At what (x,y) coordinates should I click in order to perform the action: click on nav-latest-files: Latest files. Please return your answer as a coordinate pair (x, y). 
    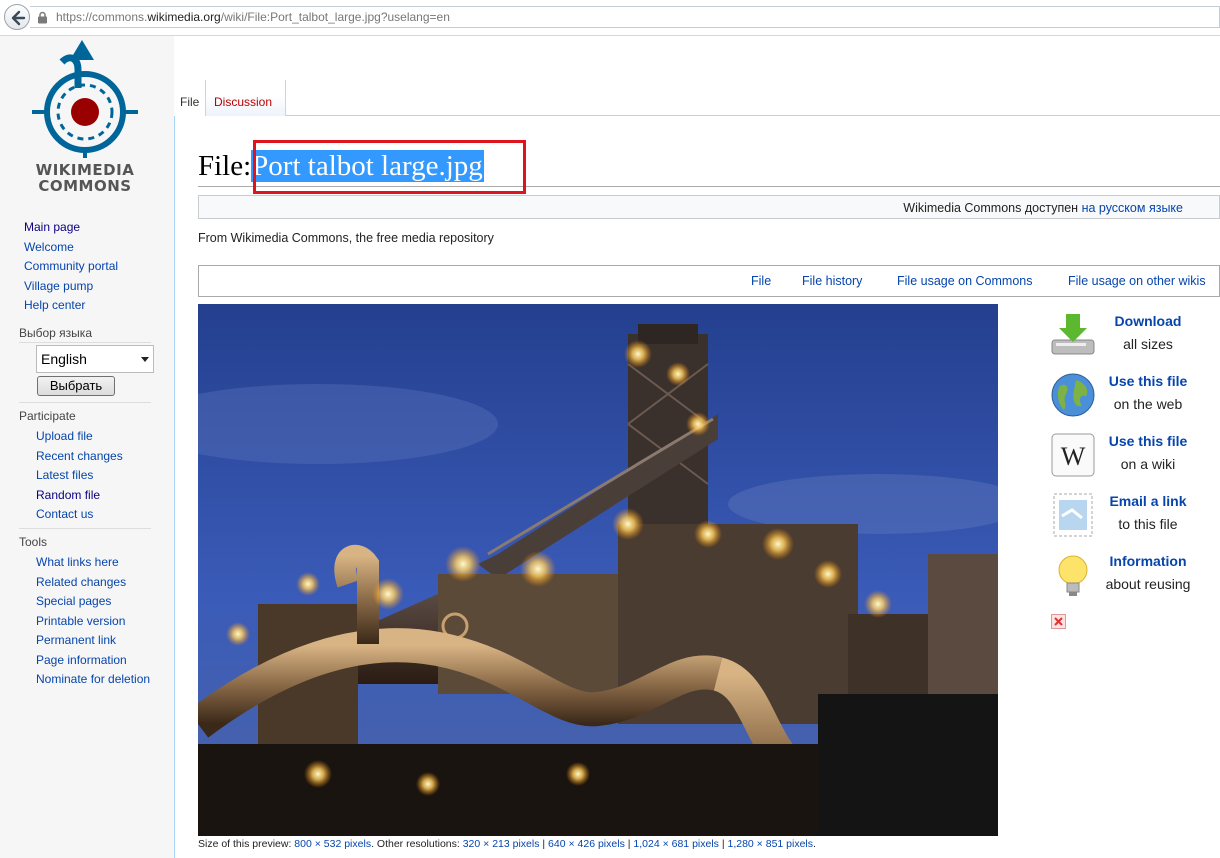
    Looking at the image, I should click on (79, 476).